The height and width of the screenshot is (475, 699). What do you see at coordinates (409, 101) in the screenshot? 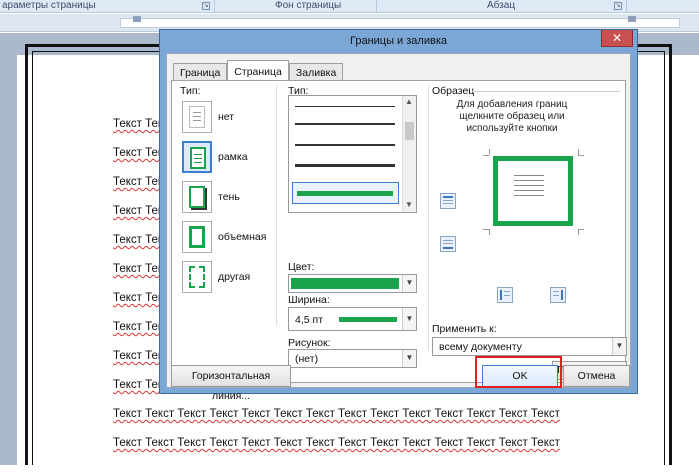
I see `scroll-up-icon: ▲` at bounding box center [409, 101].